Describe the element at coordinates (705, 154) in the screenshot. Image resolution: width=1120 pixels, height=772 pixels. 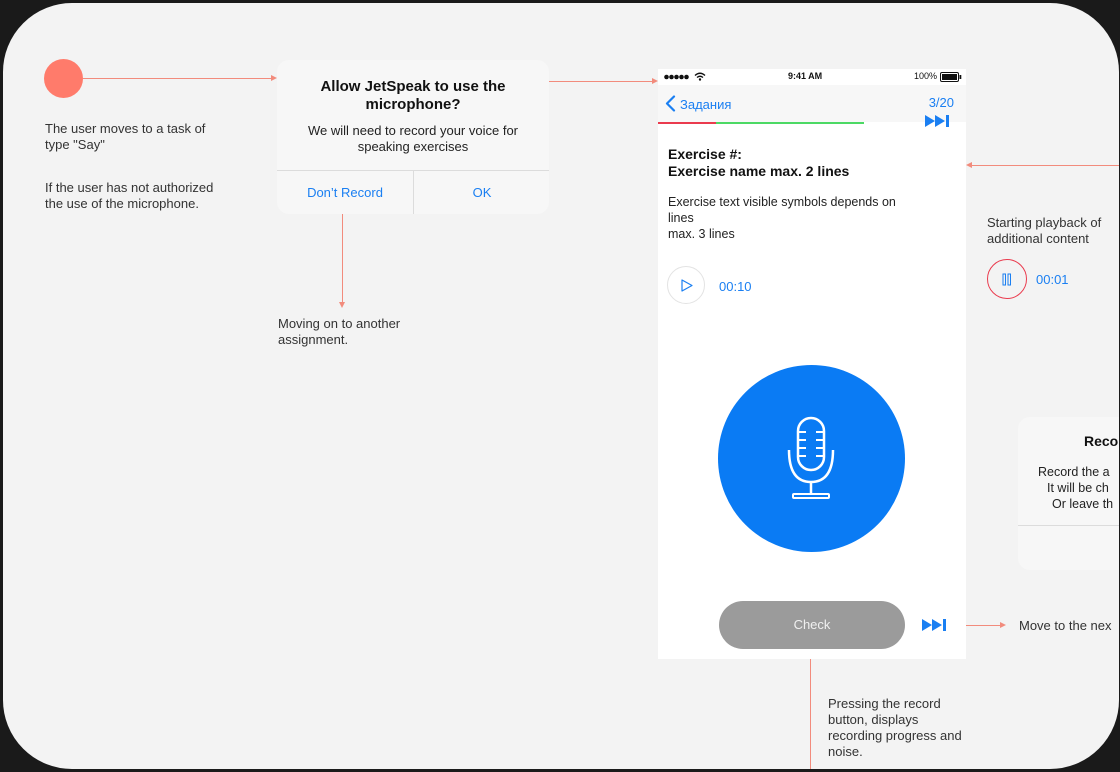
I see `exercise-title-line: Exercise #:` at that location.